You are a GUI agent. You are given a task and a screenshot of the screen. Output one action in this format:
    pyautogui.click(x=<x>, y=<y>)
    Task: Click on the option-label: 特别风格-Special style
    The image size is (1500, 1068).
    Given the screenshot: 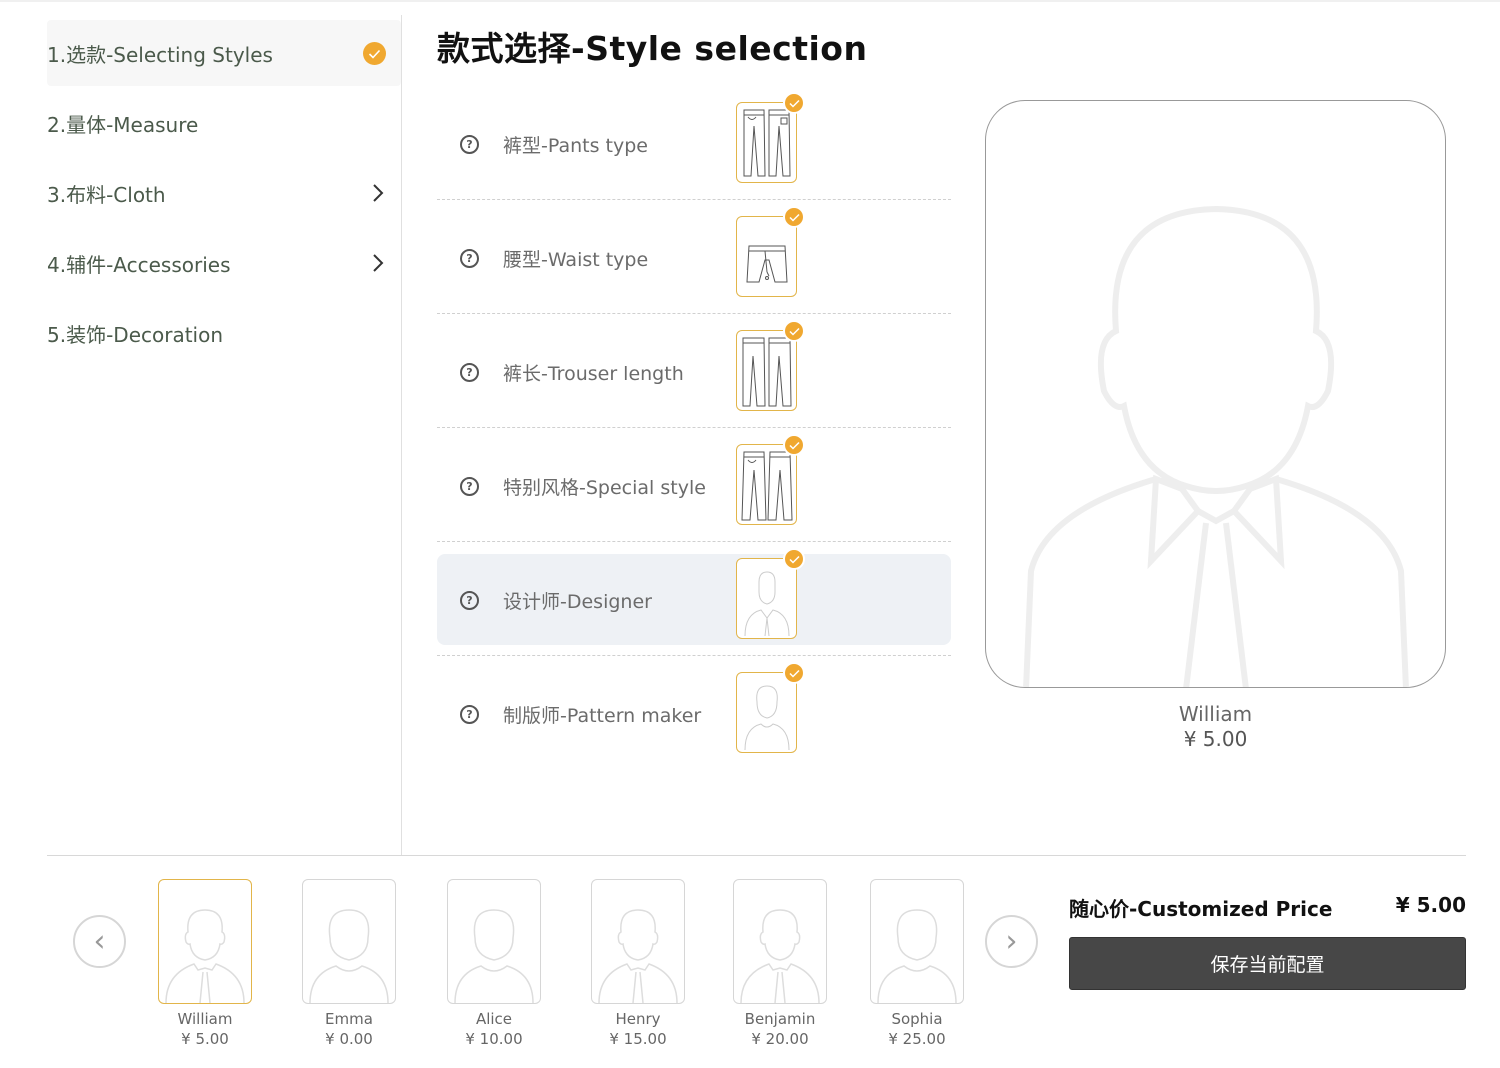 What is the action you would take?
    pyautogui.click(x=604, y=488)
    